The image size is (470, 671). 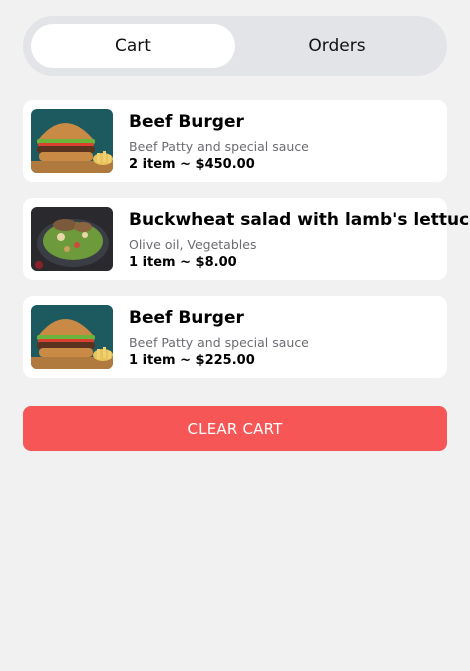 What do you see at coordinates (192, 360) in the screenshot?
I see `item-quantity-price: 1 item ~ $225.00` at bounding box center [192, 360].